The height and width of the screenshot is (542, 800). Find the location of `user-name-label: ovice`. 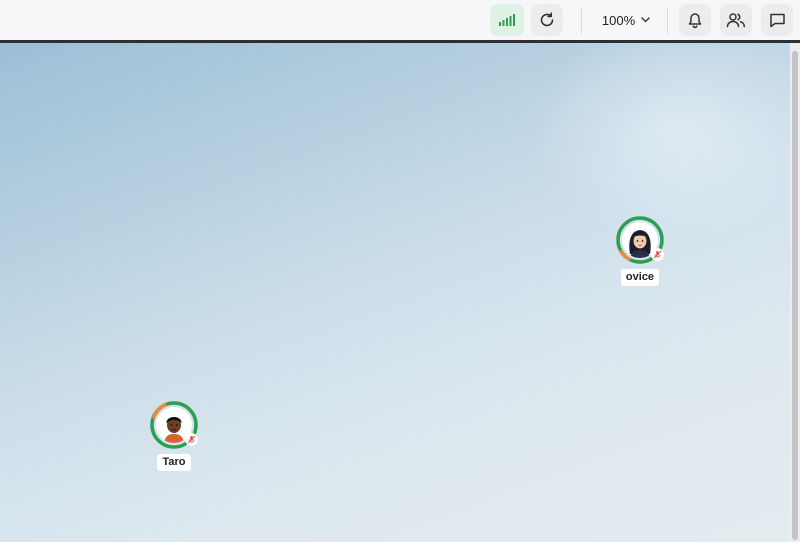

user-name-label: ovice is located at coordinates (640, 277).